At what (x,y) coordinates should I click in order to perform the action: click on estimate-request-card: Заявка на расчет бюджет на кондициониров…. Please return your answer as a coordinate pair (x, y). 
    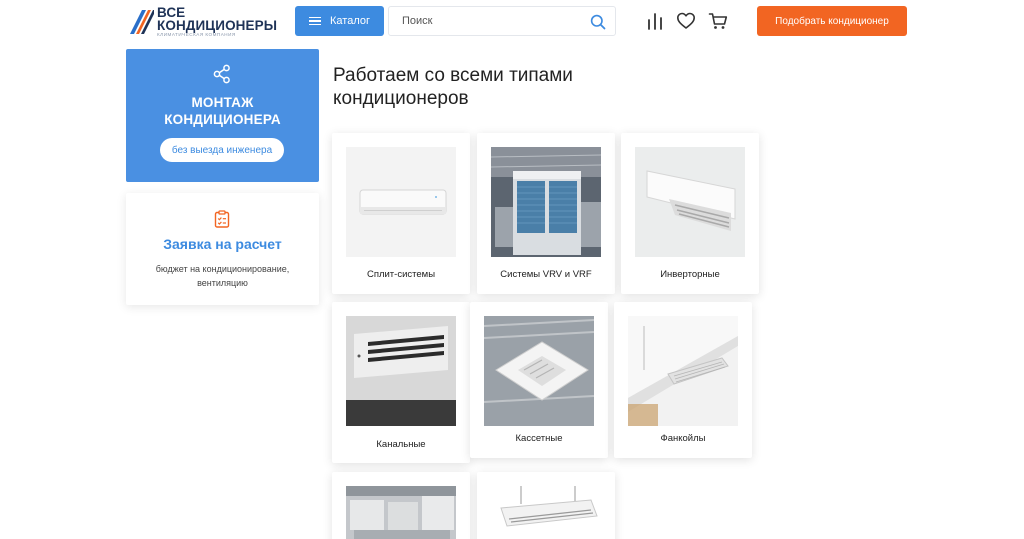
    Looking at the image, I should click on (222, 249).